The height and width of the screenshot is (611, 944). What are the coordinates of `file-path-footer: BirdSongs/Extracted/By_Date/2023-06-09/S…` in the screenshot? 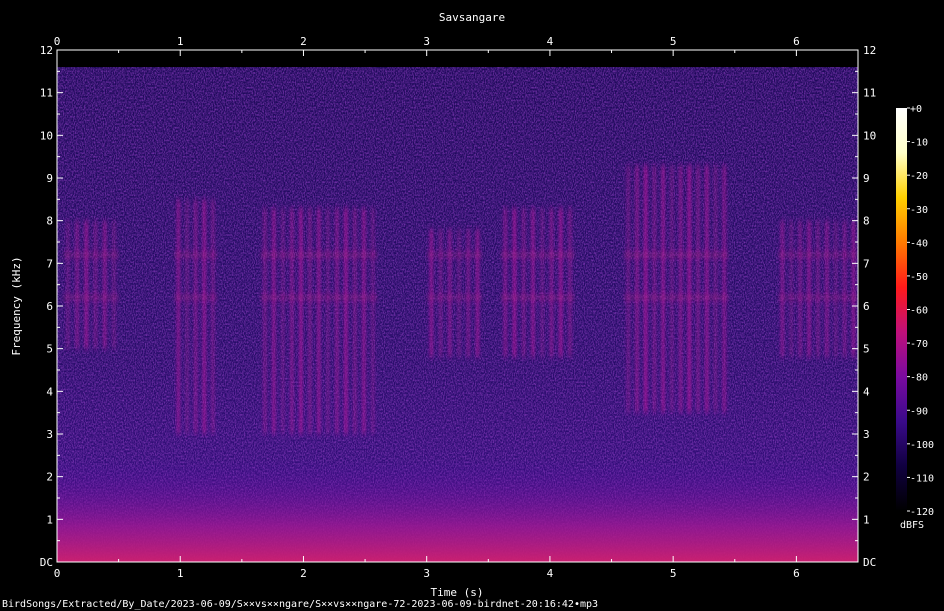 It's located at (300, 604).